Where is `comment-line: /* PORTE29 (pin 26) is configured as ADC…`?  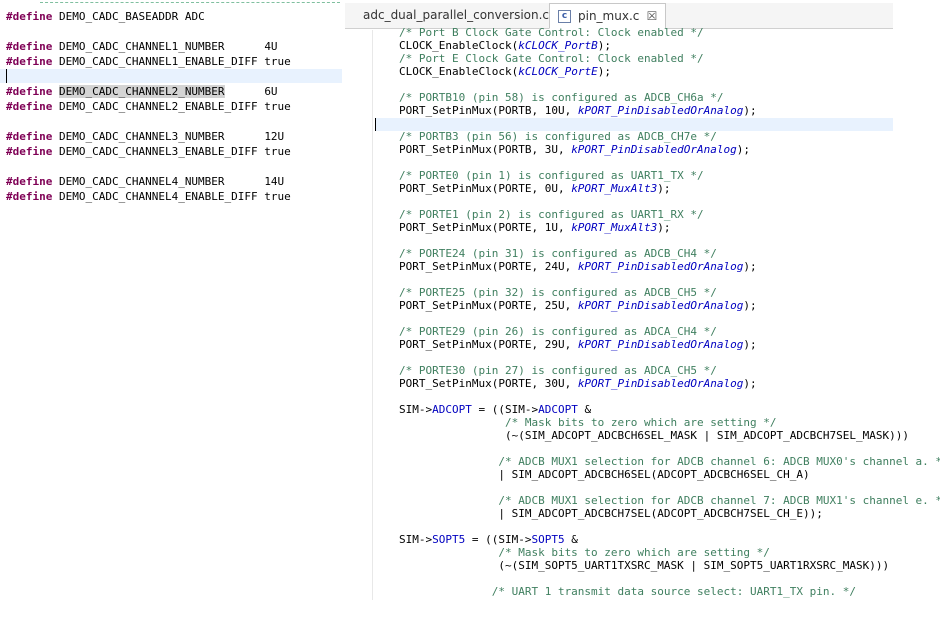 comment-line: /* PORTE29 (pin 26) is configured as ADC… is located at coordinates (669, 331).